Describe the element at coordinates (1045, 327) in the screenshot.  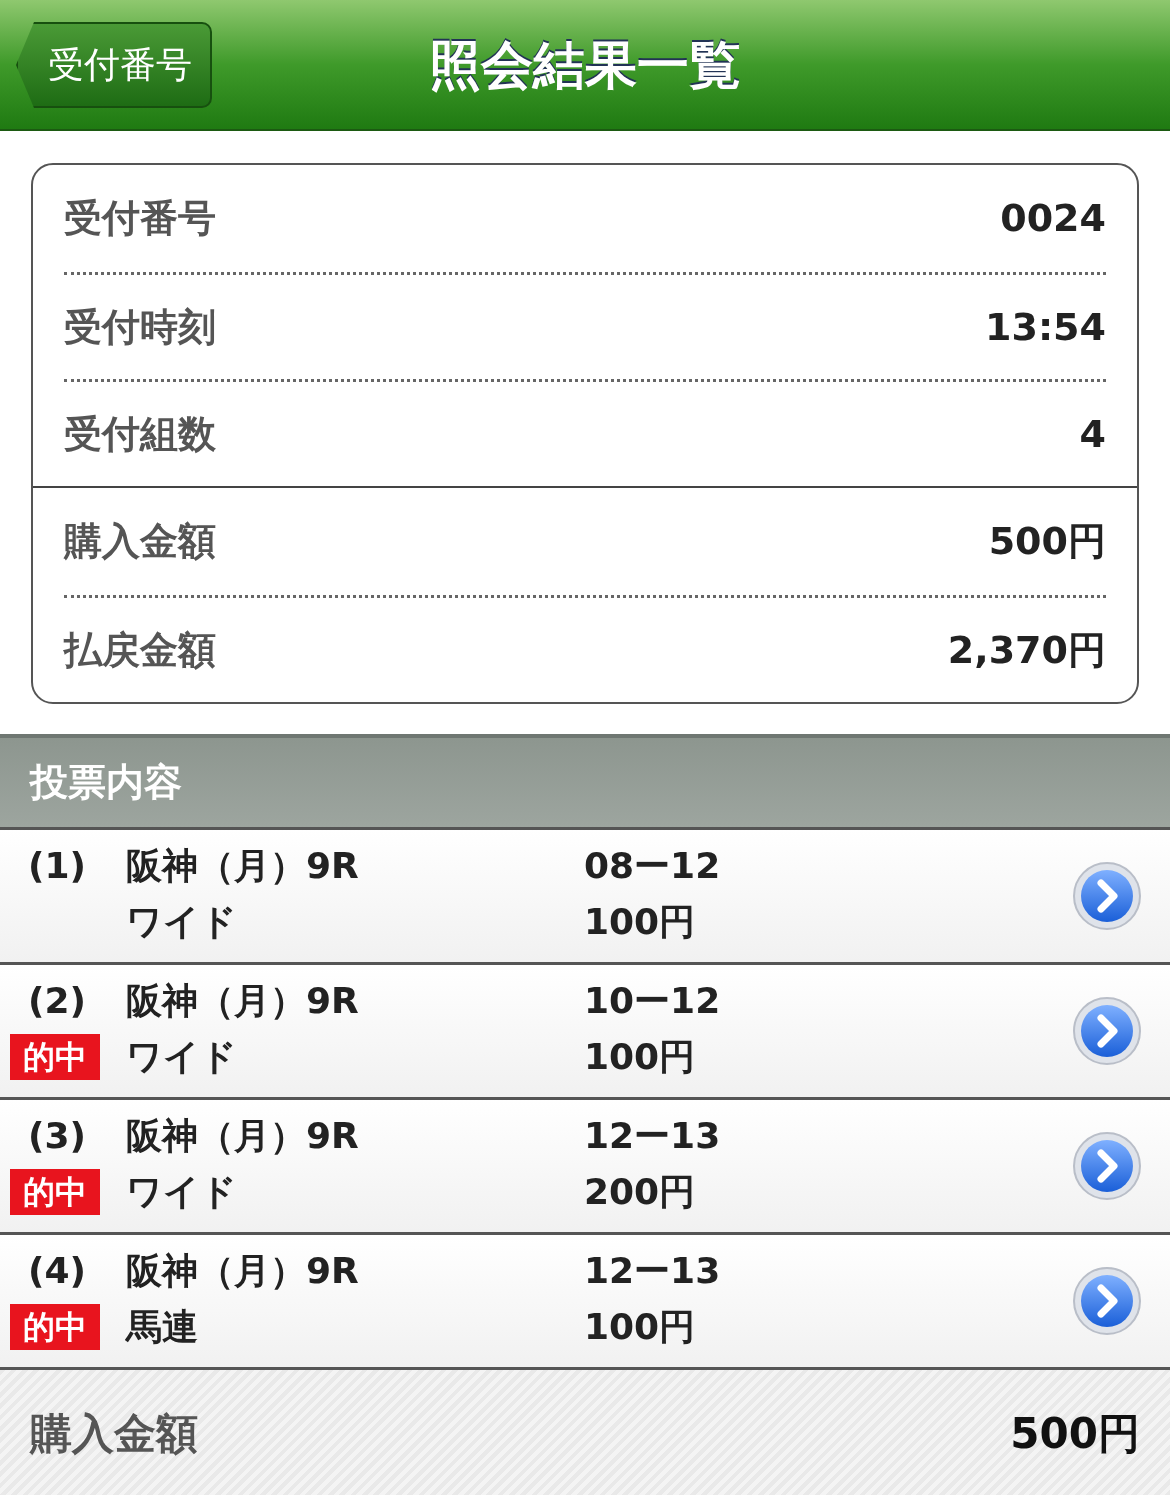
I see `field-value: 13:54` at that location.